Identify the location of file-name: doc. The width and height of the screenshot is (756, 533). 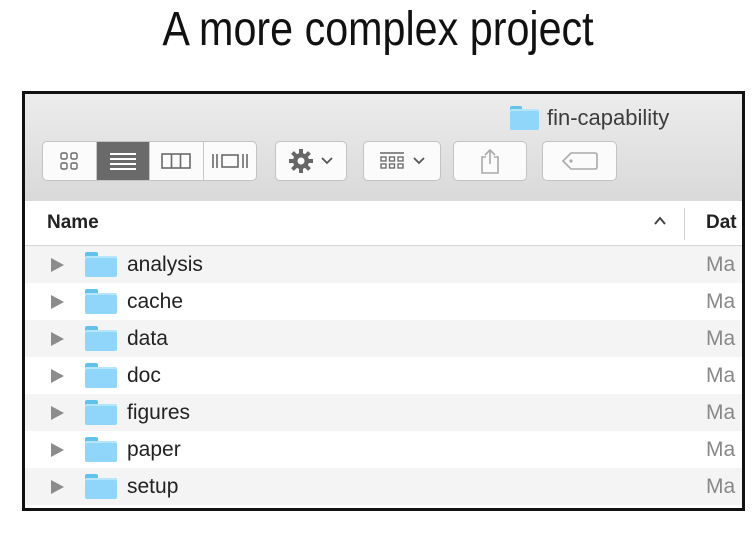
(144, 375).